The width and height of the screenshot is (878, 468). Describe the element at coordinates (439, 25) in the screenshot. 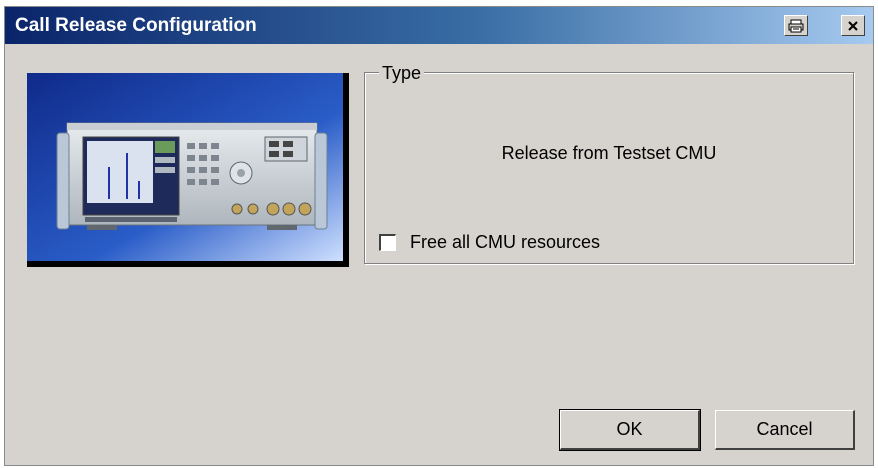

I see `title-bar: Call Release Configuration` at that location.